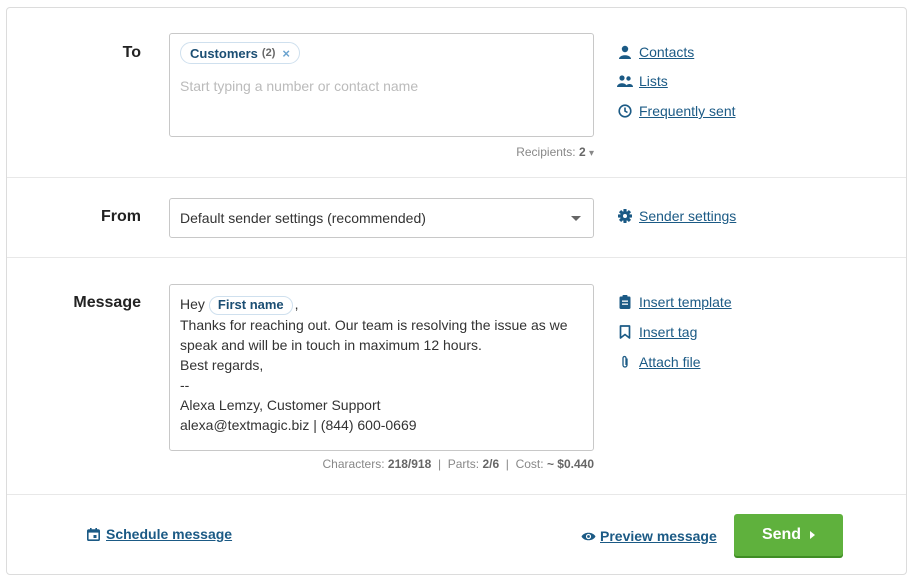 The image size is (915, 582). Describe the element at coordinates (286, 53) in the screenshot. I see `chip-remove-icon: ×` at that location.